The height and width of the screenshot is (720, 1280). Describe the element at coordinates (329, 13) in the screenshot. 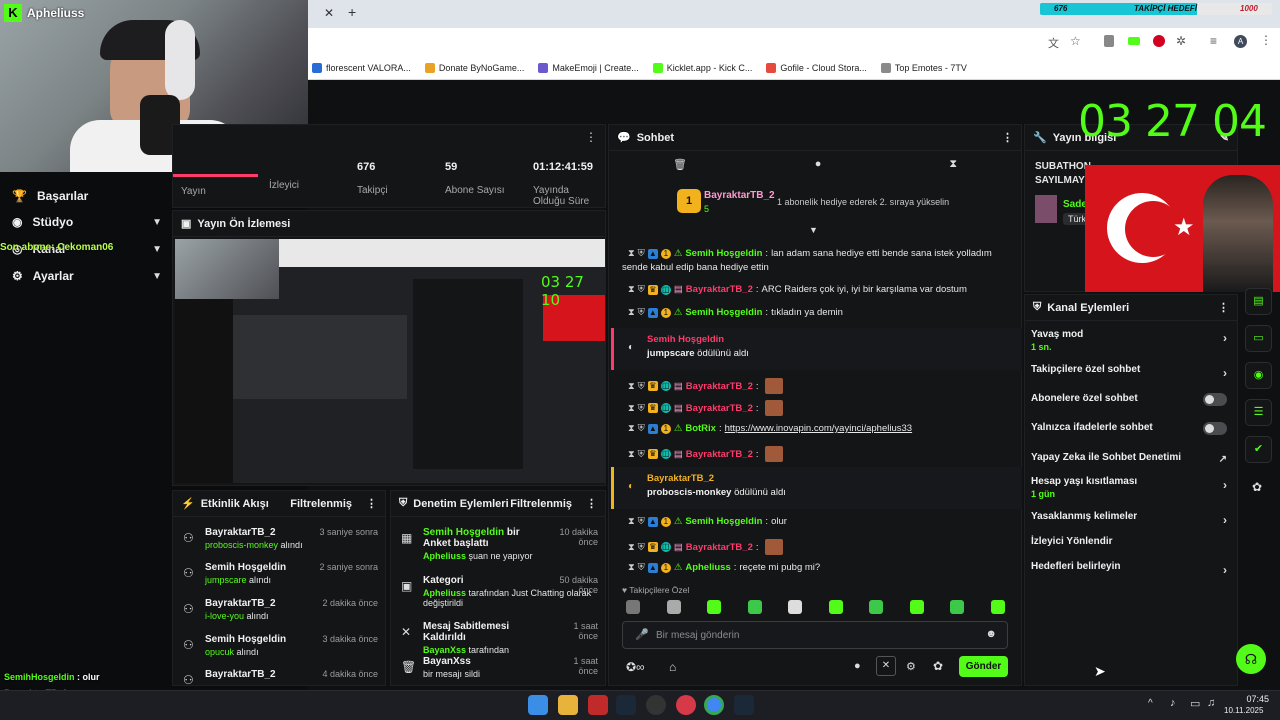

I see `close-tab-icon: ✕` at that location.